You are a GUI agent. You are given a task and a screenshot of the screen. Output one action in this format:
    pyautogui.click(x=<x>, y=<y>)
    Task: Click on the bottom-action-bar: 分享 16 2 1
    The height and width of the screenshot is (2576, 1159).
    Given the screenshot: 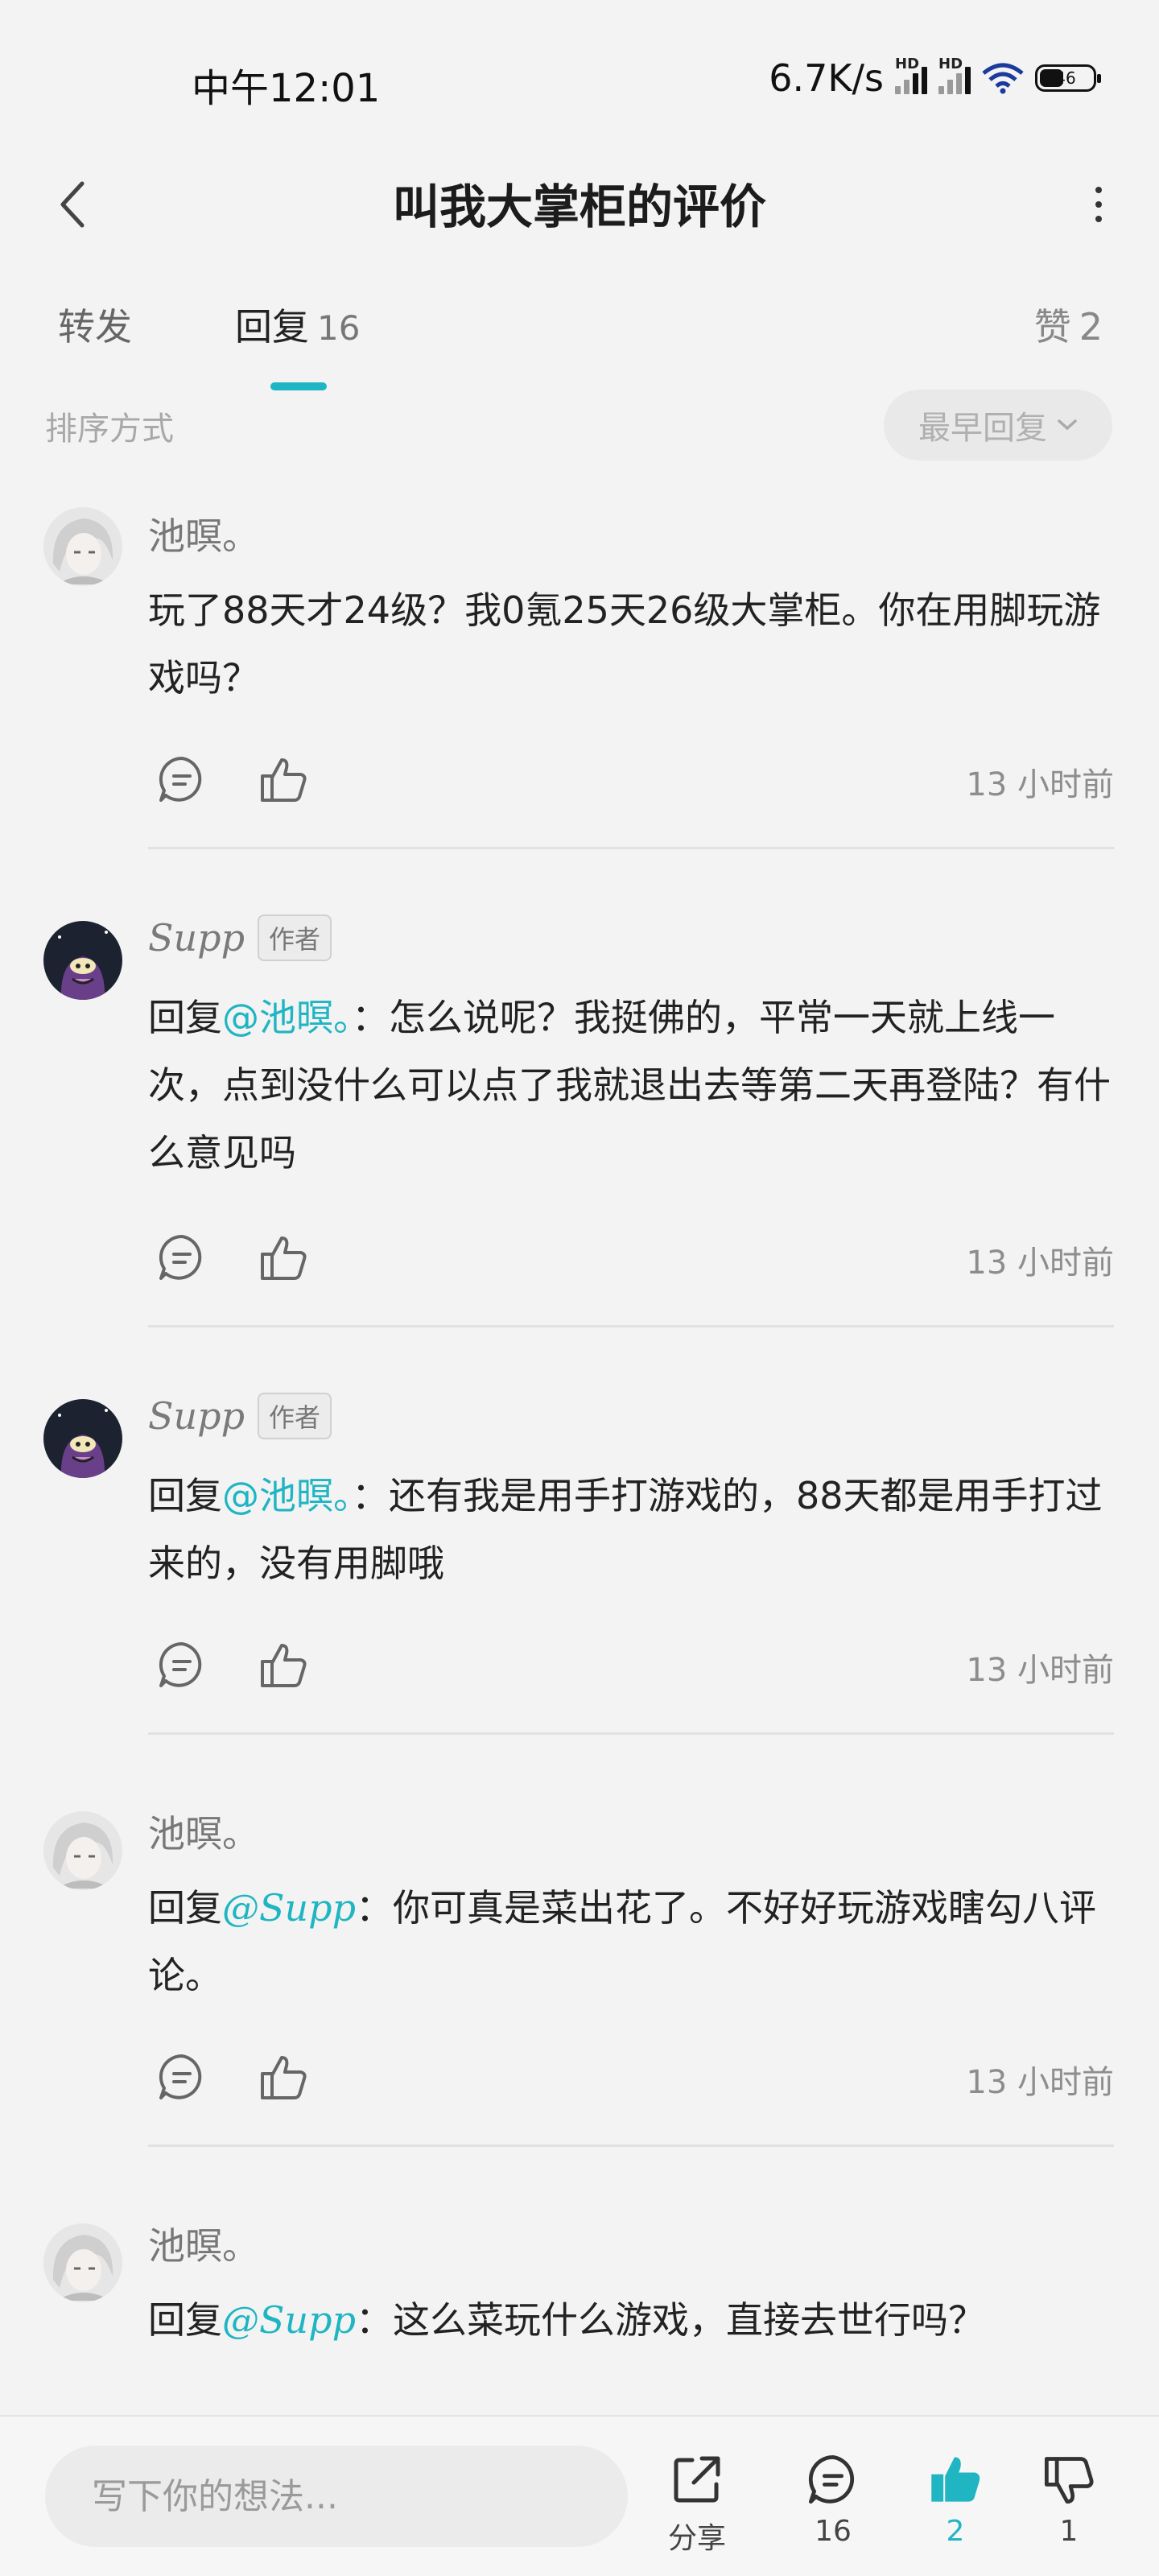 What is the action you would take?
    pyautogui.click(x=579, y=2495)
    